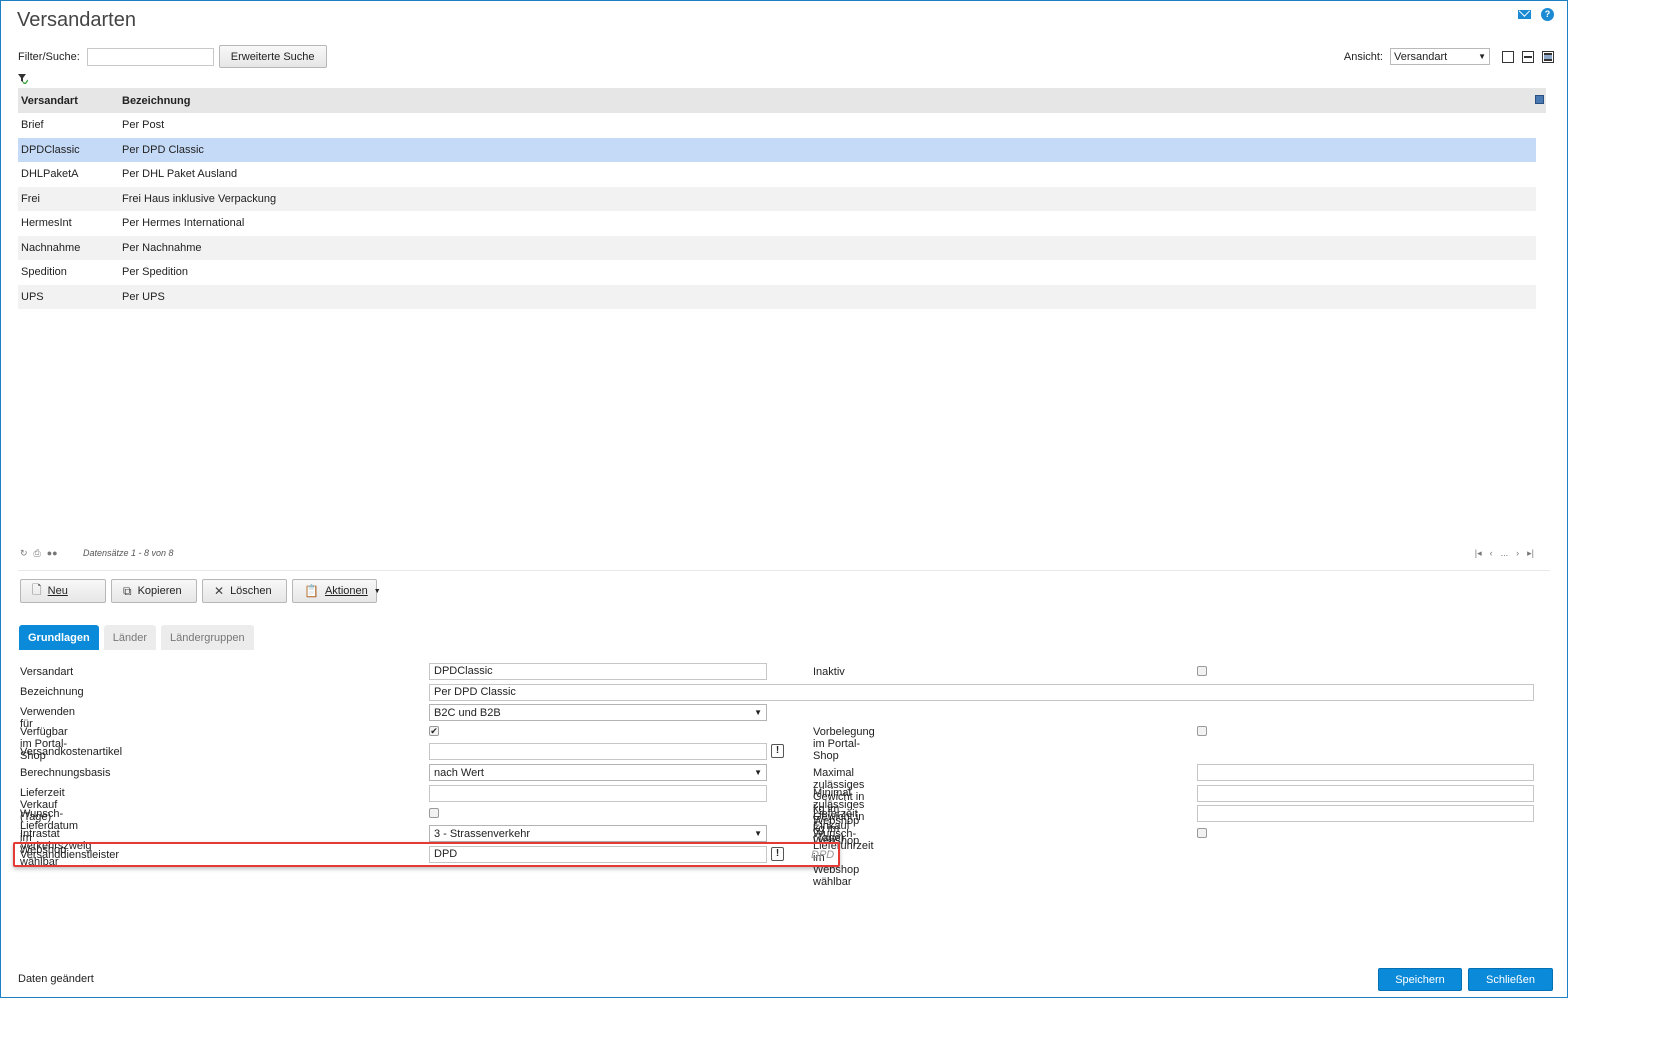 Image resolution: width=1663 pixels, height=1058 pixels. I want to click on verwenden-select: B2C und B2B ▼, so click(598, 712).